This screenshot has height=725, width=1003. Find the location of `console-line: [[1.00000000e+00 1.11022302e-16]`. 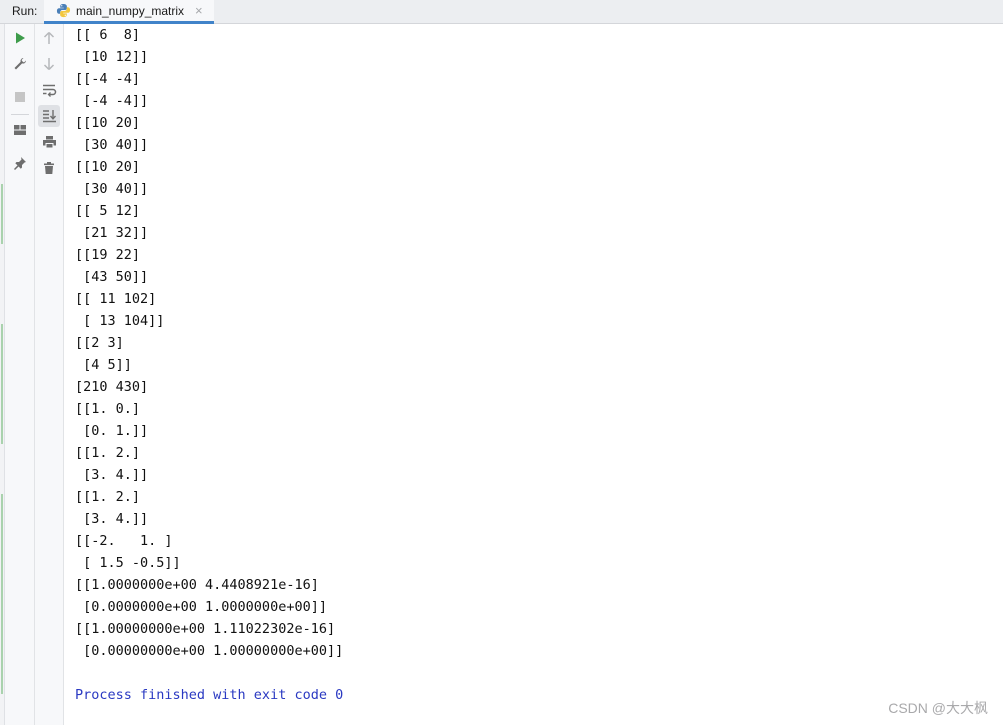

console-line: [[1.00000000e+00 1.11022302e-16] is located at coordinates (205, 629).